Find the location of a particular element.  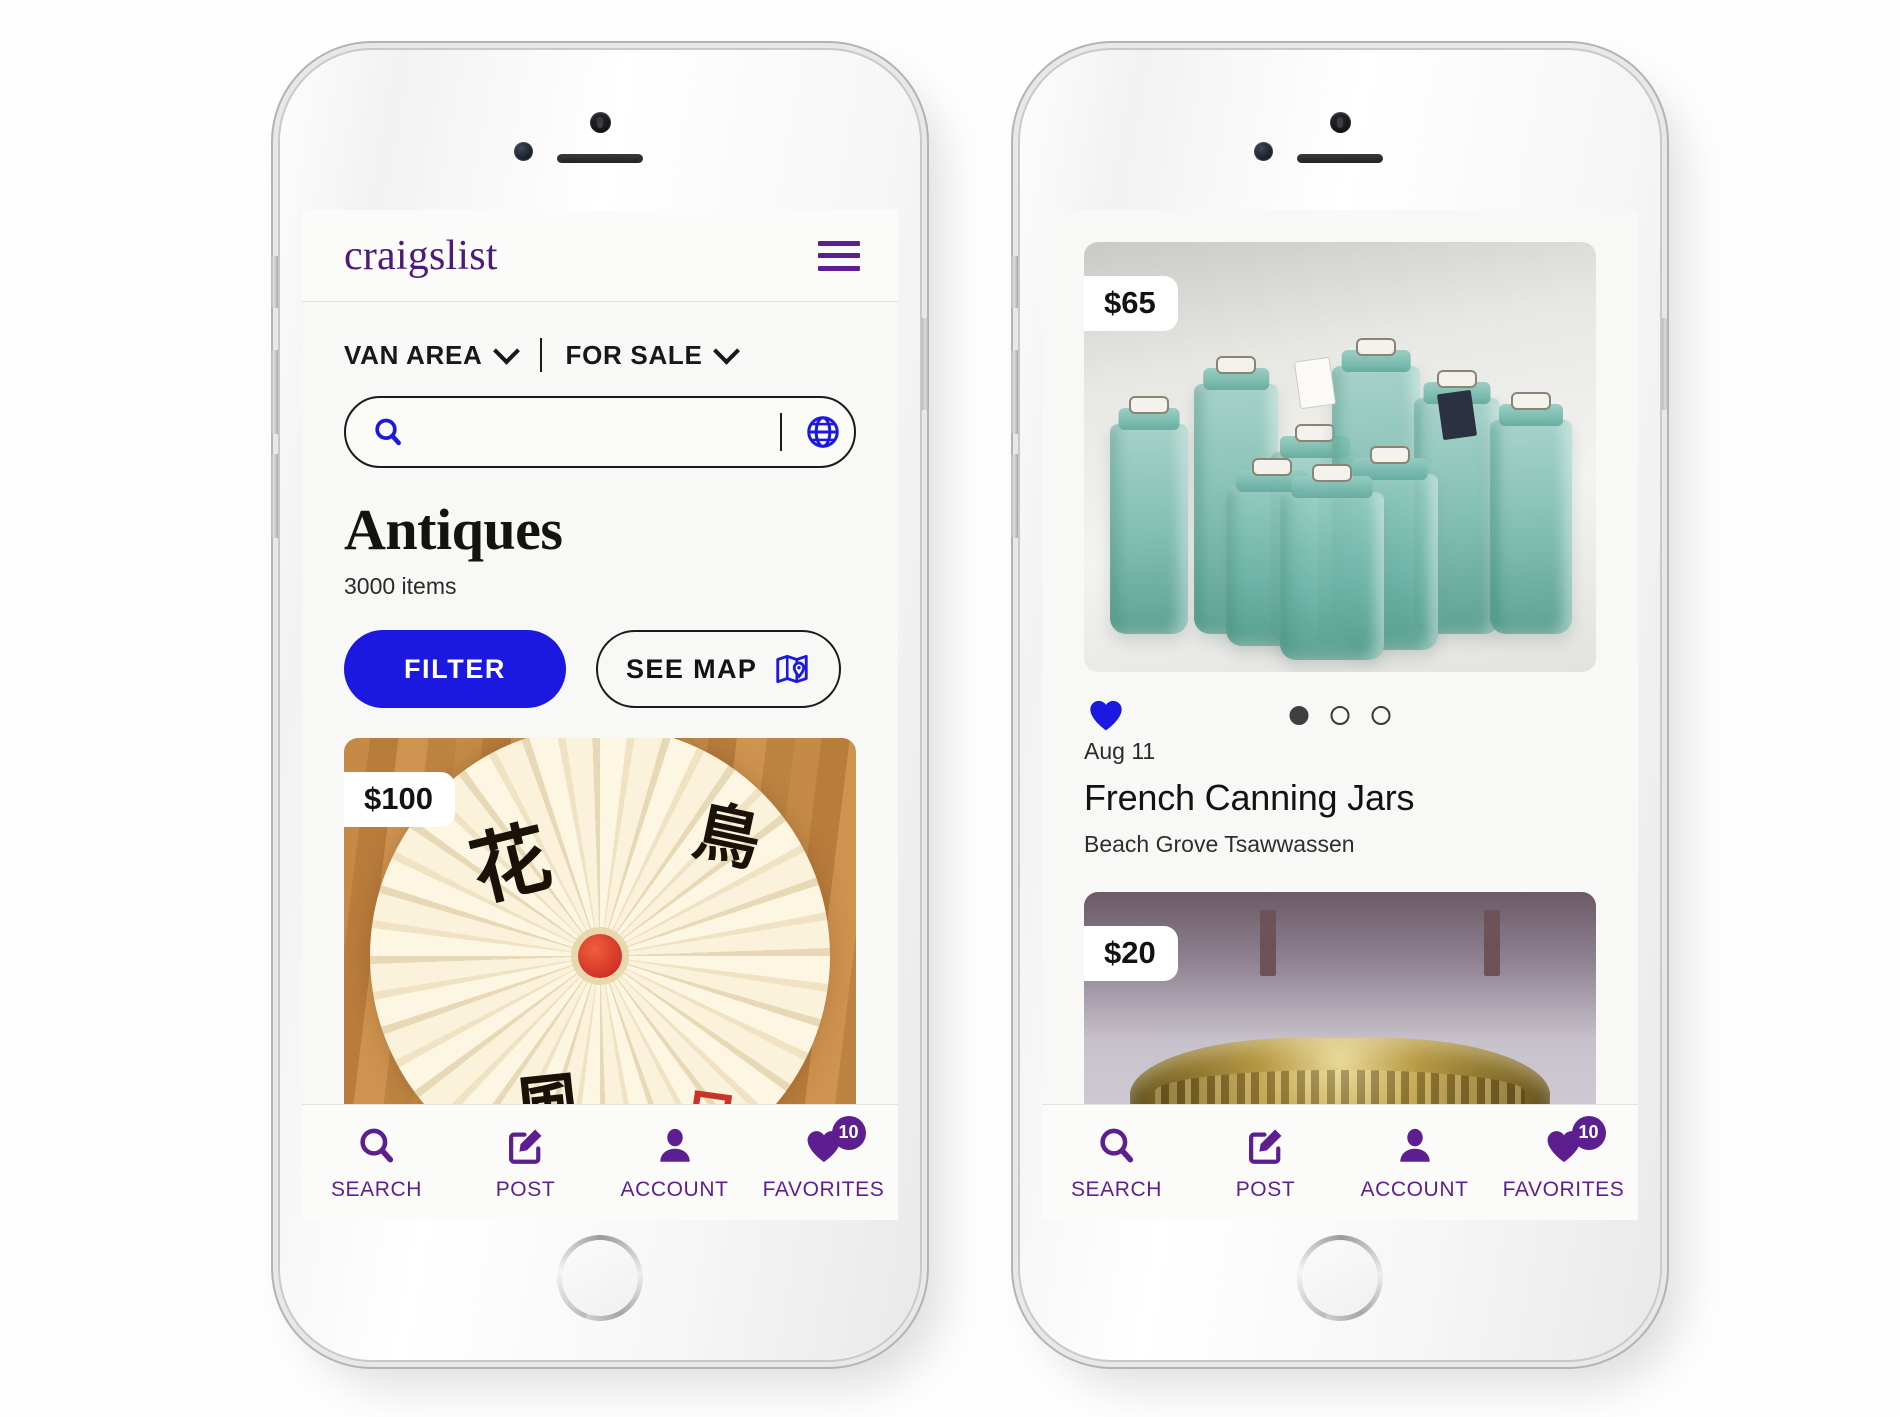

filter-button: FILTER is located at coordinates (455, 669).